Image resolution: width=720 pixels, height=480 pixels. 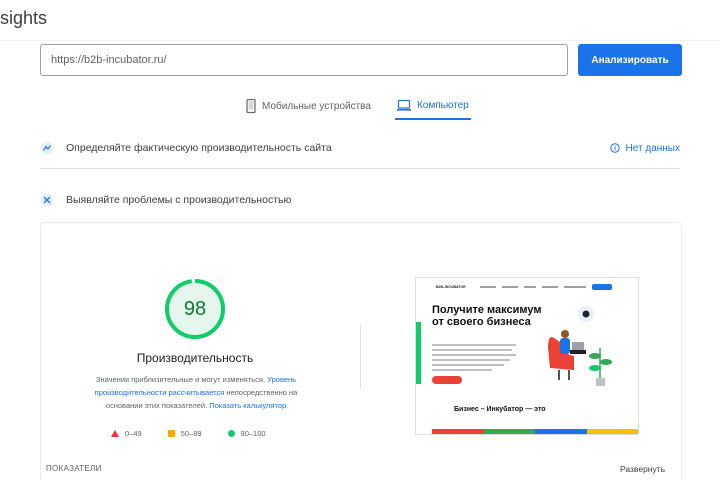 What do you see at coordinates (500, 409) in the screenshot?
I see `screenshot-subtitle: Бизнес – Инкубатор — это` at bounding box center [500, 409].